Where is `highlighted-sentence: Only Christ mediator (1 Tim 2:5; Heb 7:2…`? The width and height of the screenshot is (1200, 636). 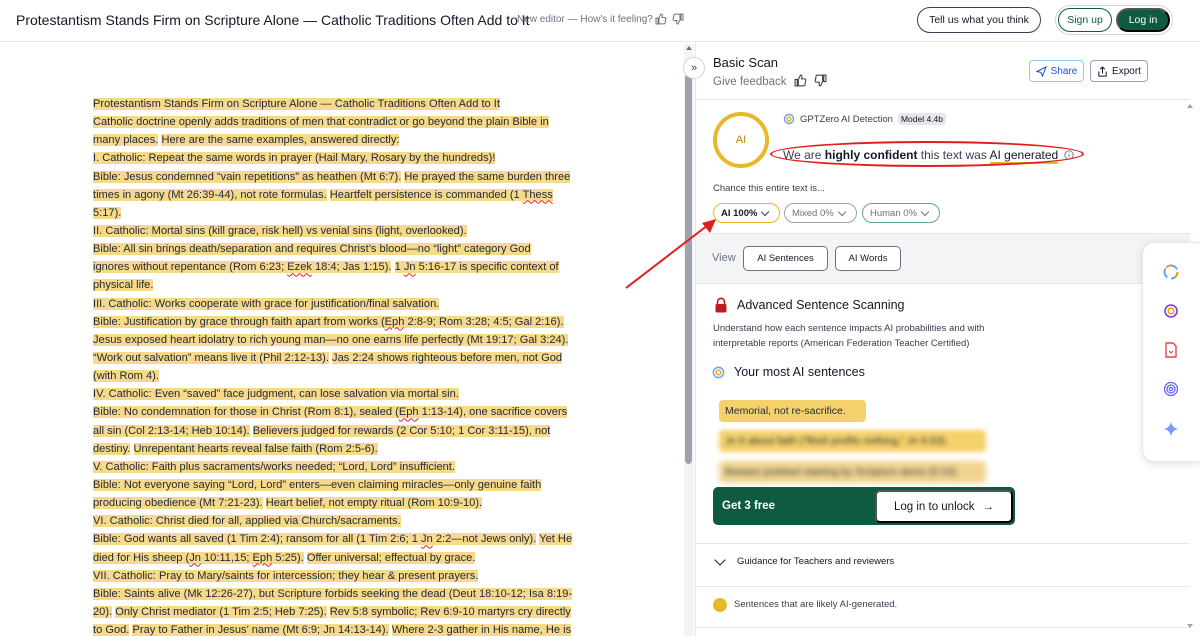
highlighted-sentence: Only Christ mediator (1 Tim 2:5; Heb 7:2… is located at coordinates (221, 611).